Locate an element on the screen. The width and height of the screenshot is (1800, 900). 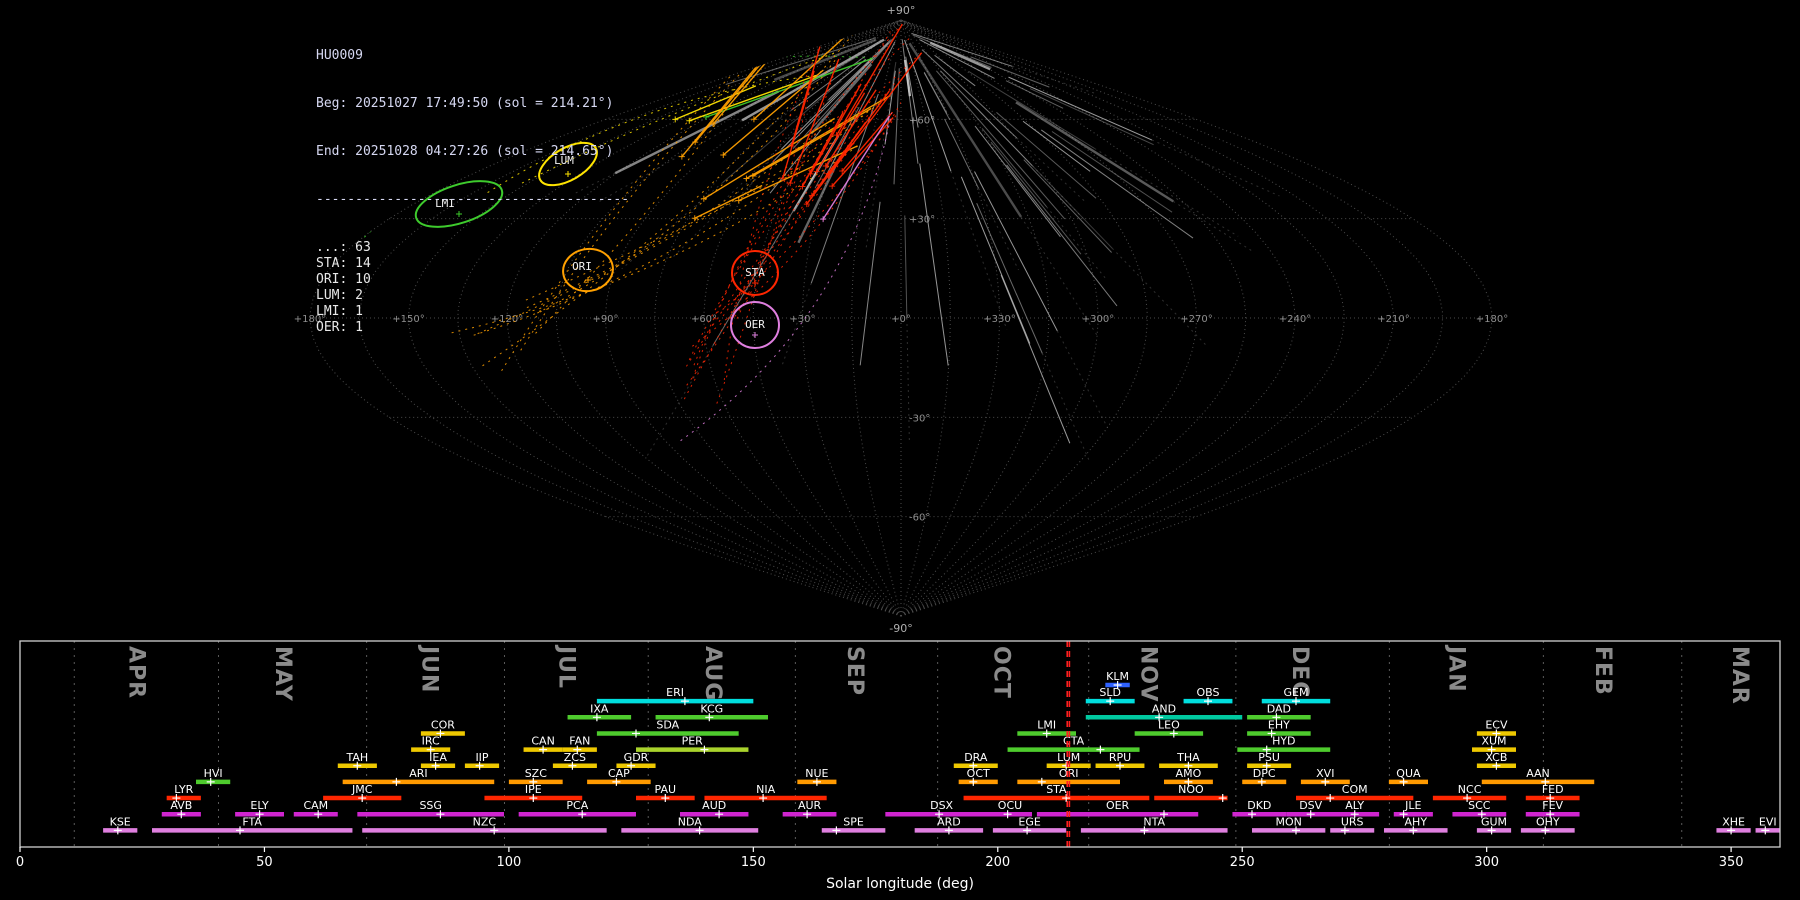
shower-label-KLM: KLM is located at coordinates (1117, 676).